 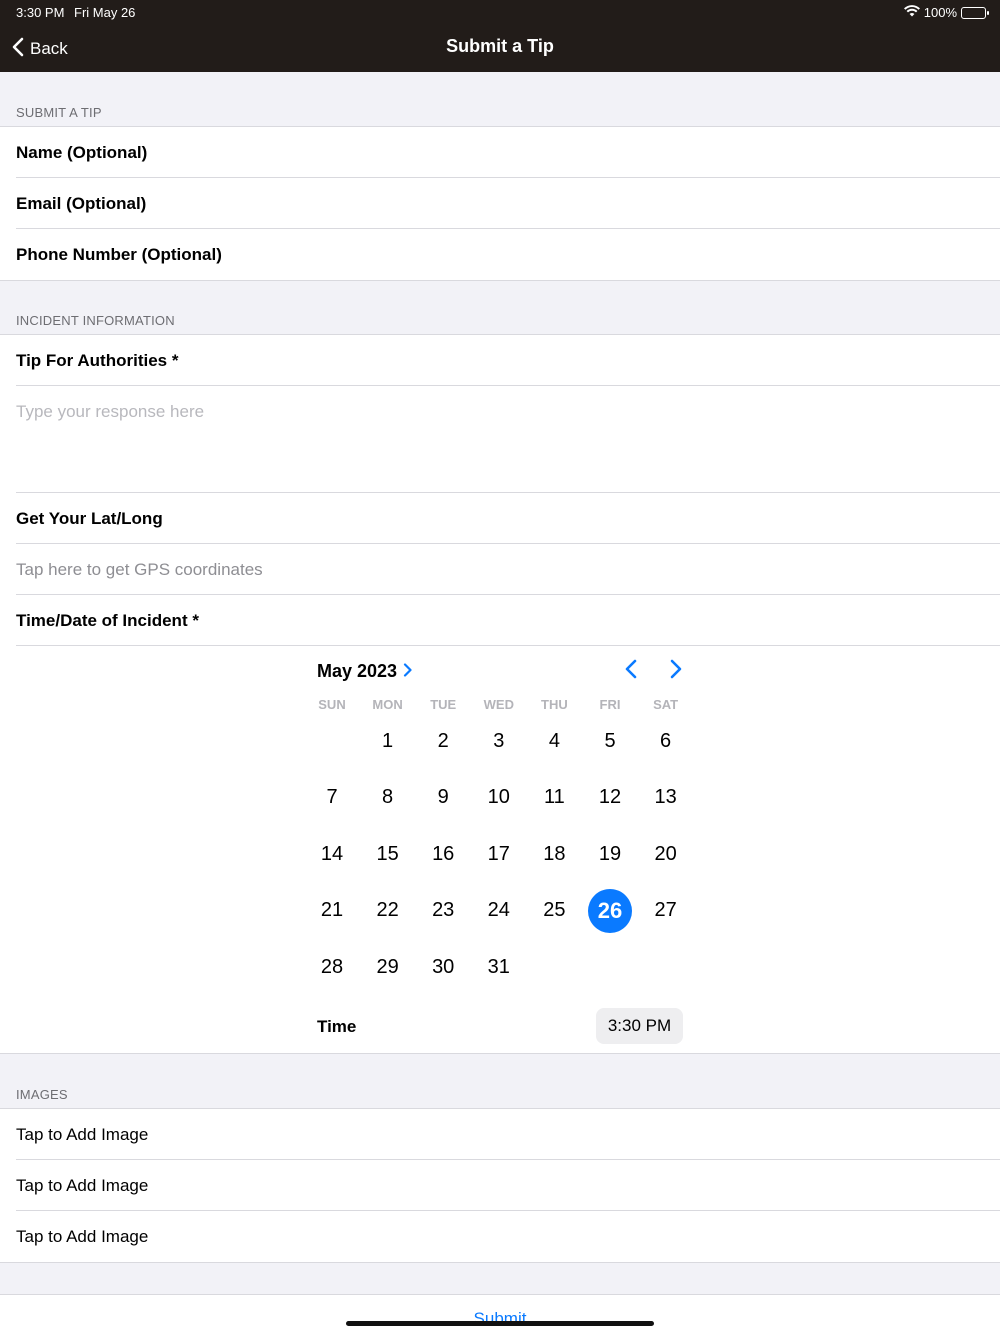 What do you see at coordinates (500, 360) in the screenshot?
I see `tip-label: Tip For Authorities *` at bounding box center [500, 360].